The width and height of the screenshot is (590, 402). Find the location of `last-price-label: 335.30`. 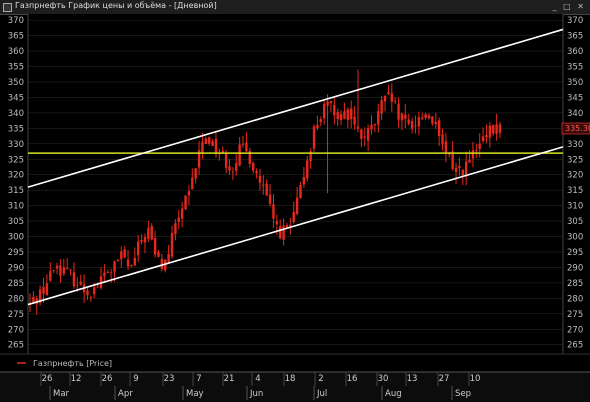

last-price-label: 335.30 is located at coordinates (577, 128).